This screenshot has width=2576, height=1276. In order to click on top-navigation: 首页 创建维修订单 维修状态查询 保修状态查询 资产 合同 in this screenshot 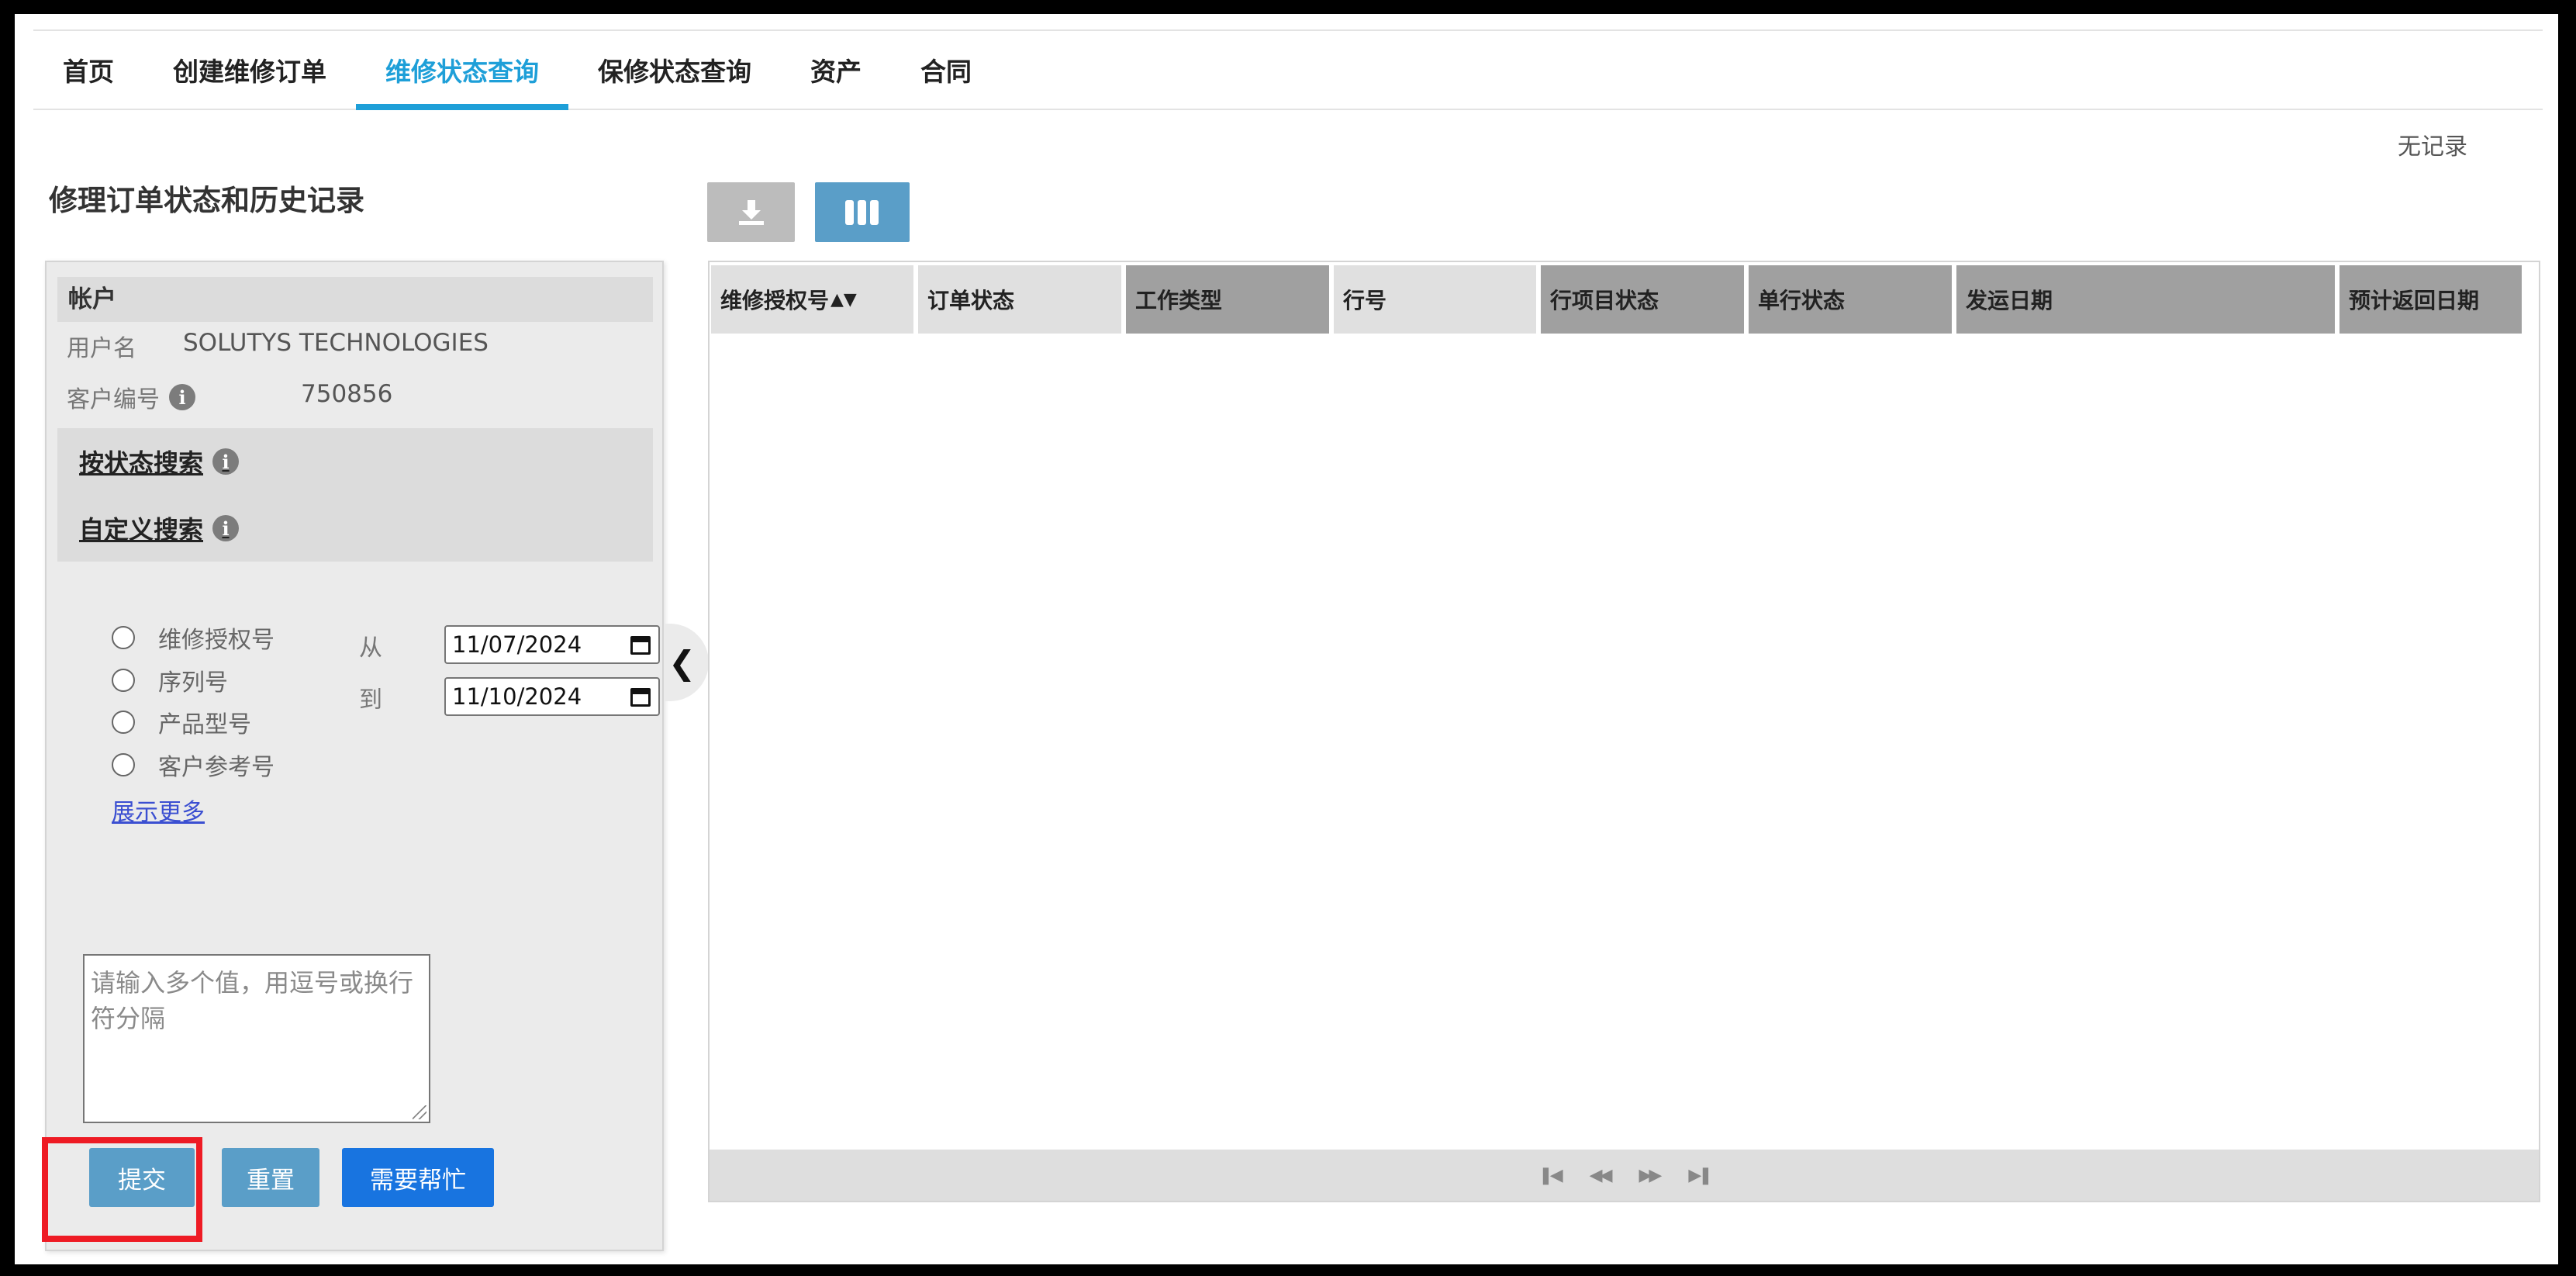, I will do `click(1288, 69)`.